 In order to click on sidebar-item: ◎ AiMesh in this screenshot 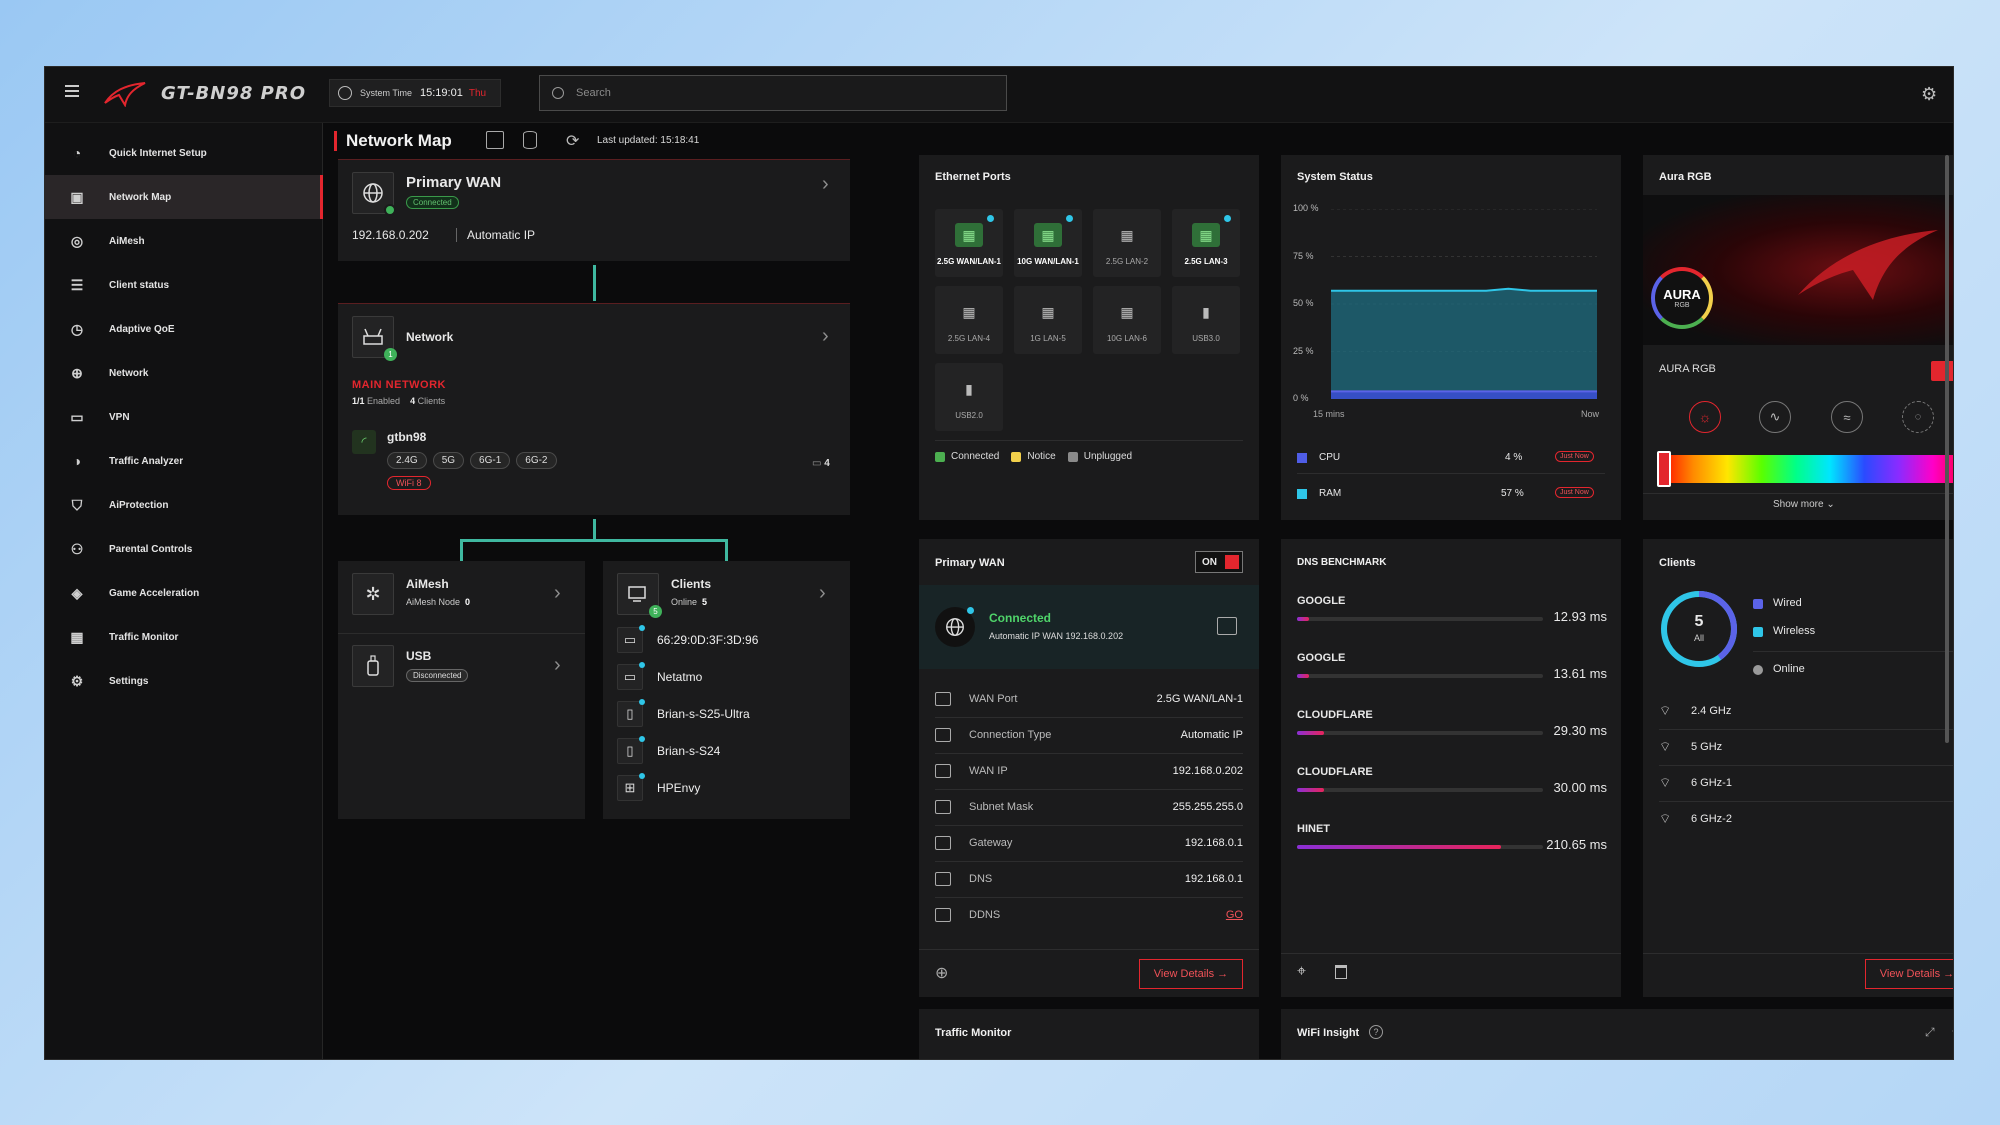, I will do `click(184, 241)`.